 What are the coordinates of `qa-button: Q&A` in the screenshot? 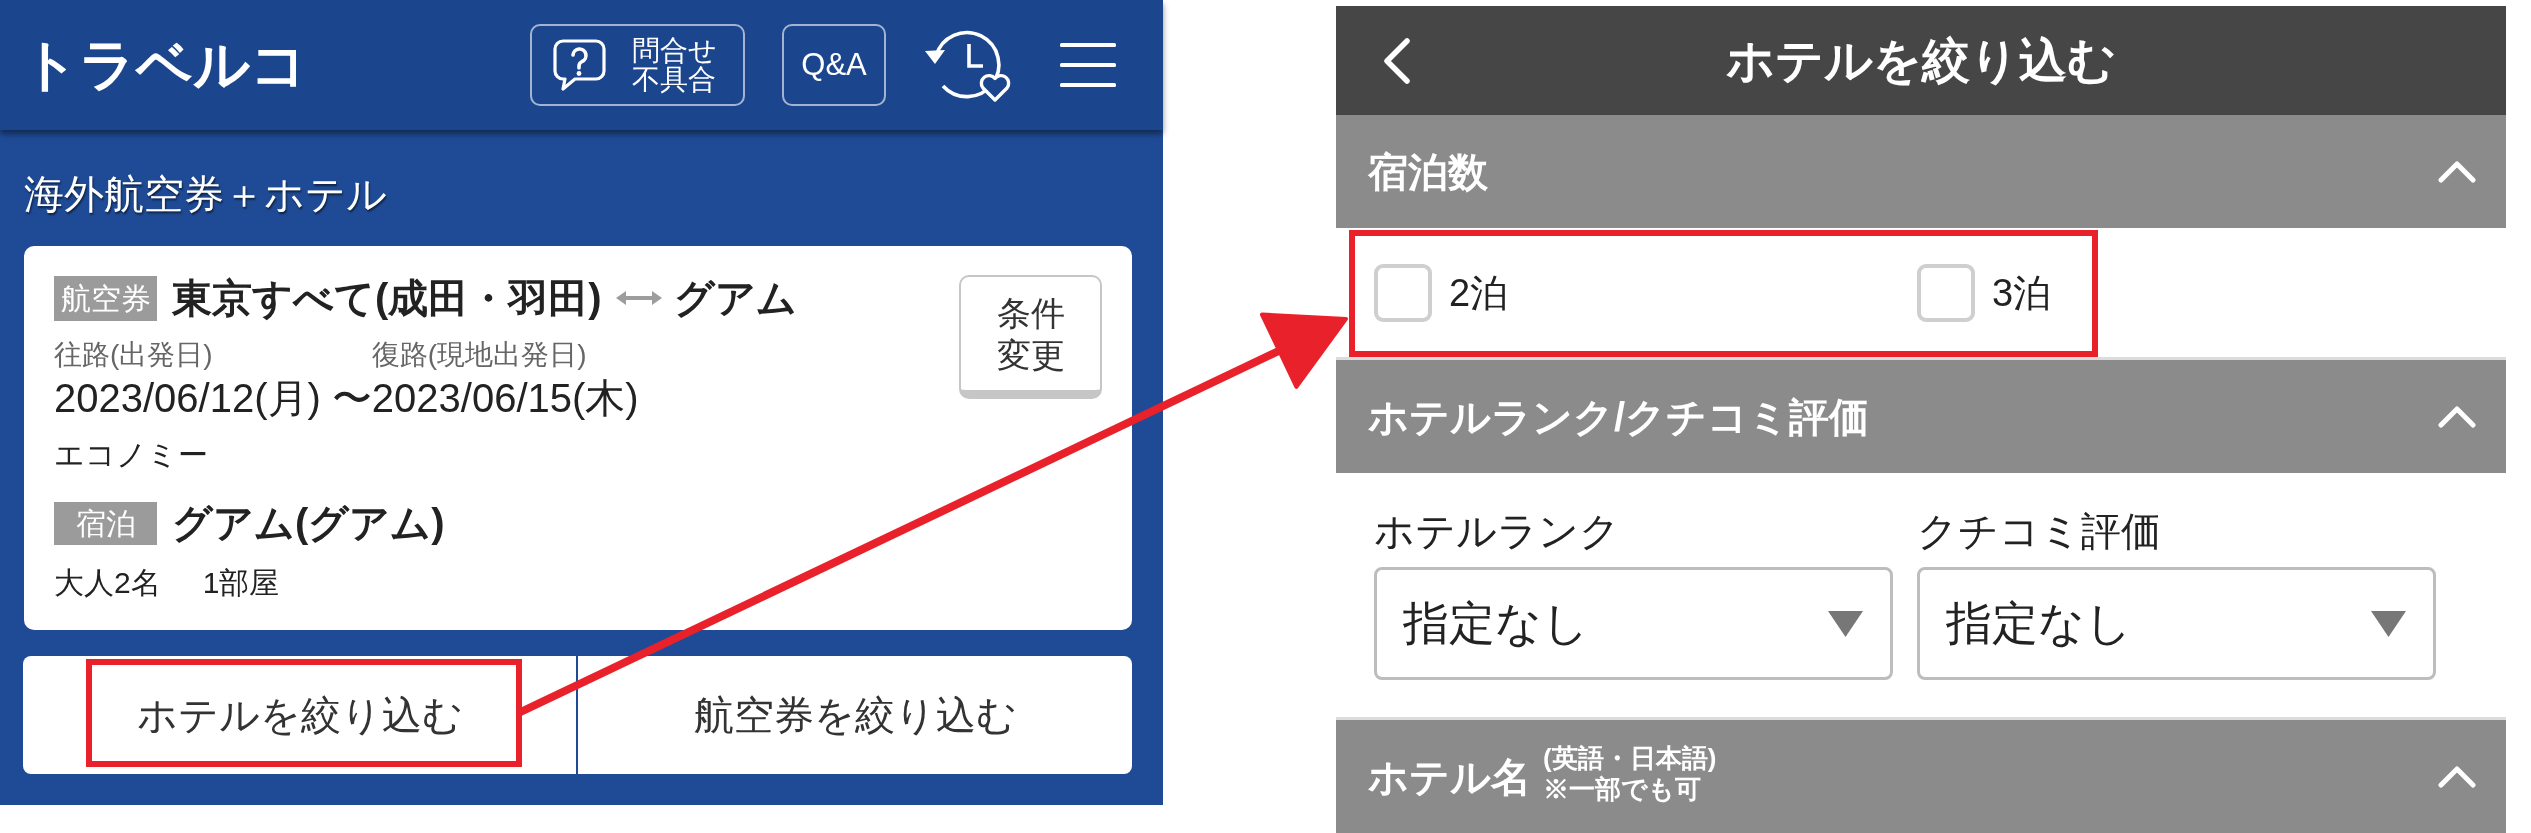 It's located at (834, 65).